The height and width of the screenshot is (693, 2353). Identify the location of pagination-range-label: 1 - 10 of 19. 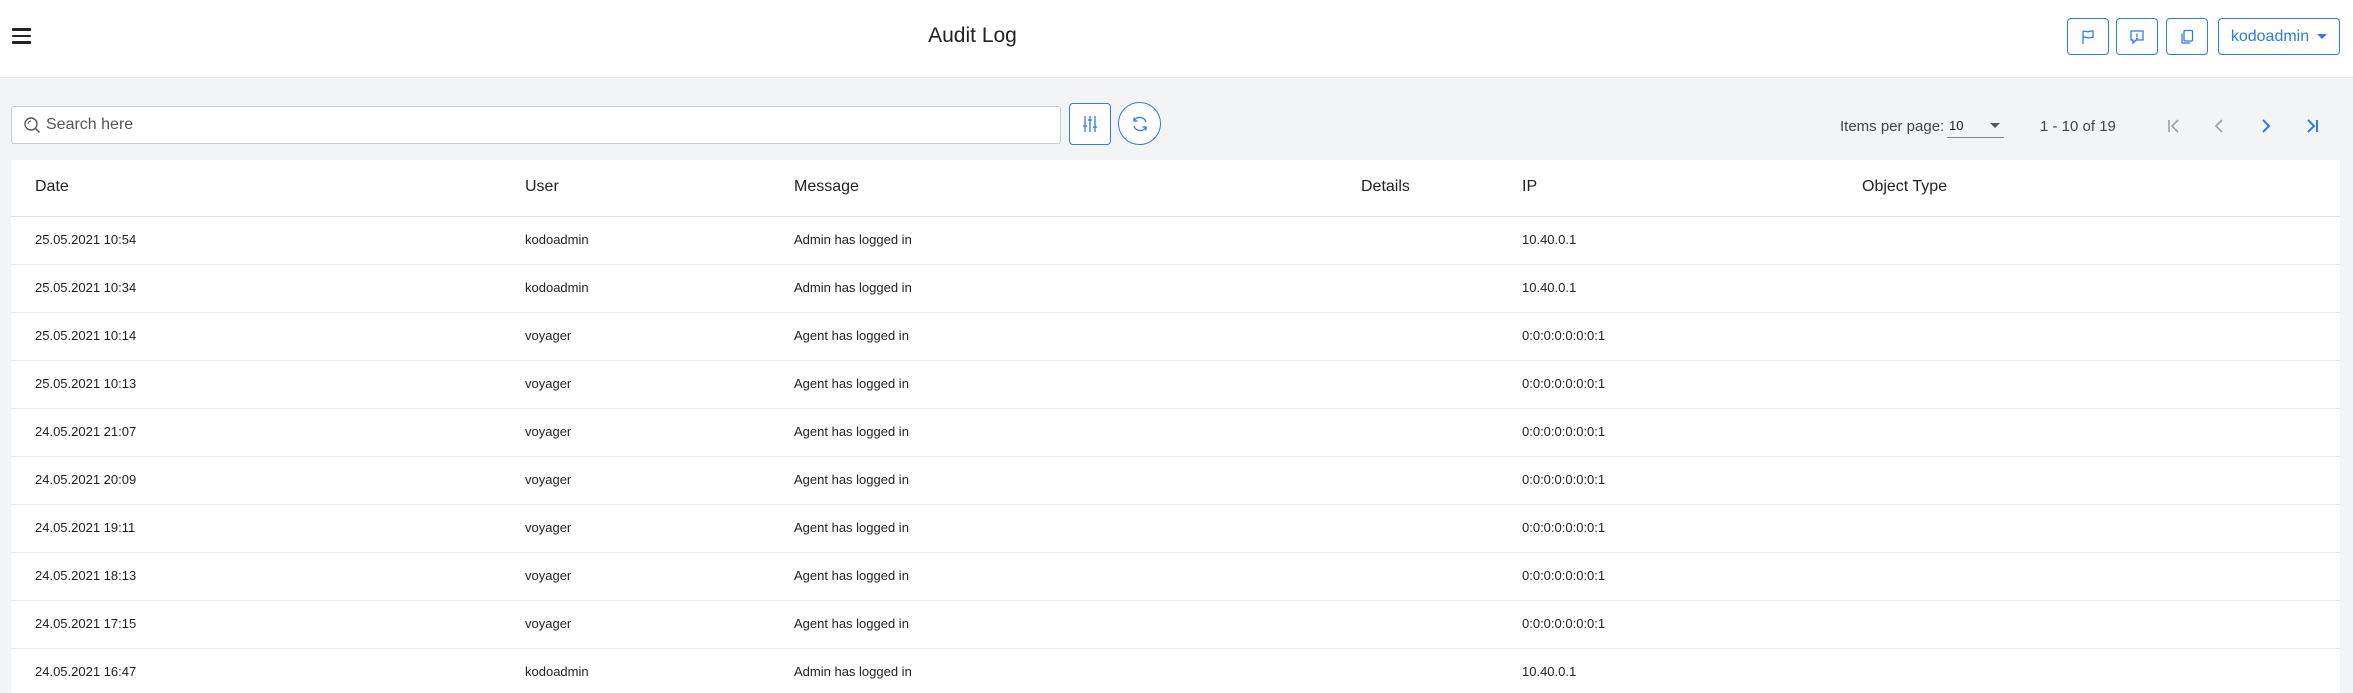
(2078, 126).